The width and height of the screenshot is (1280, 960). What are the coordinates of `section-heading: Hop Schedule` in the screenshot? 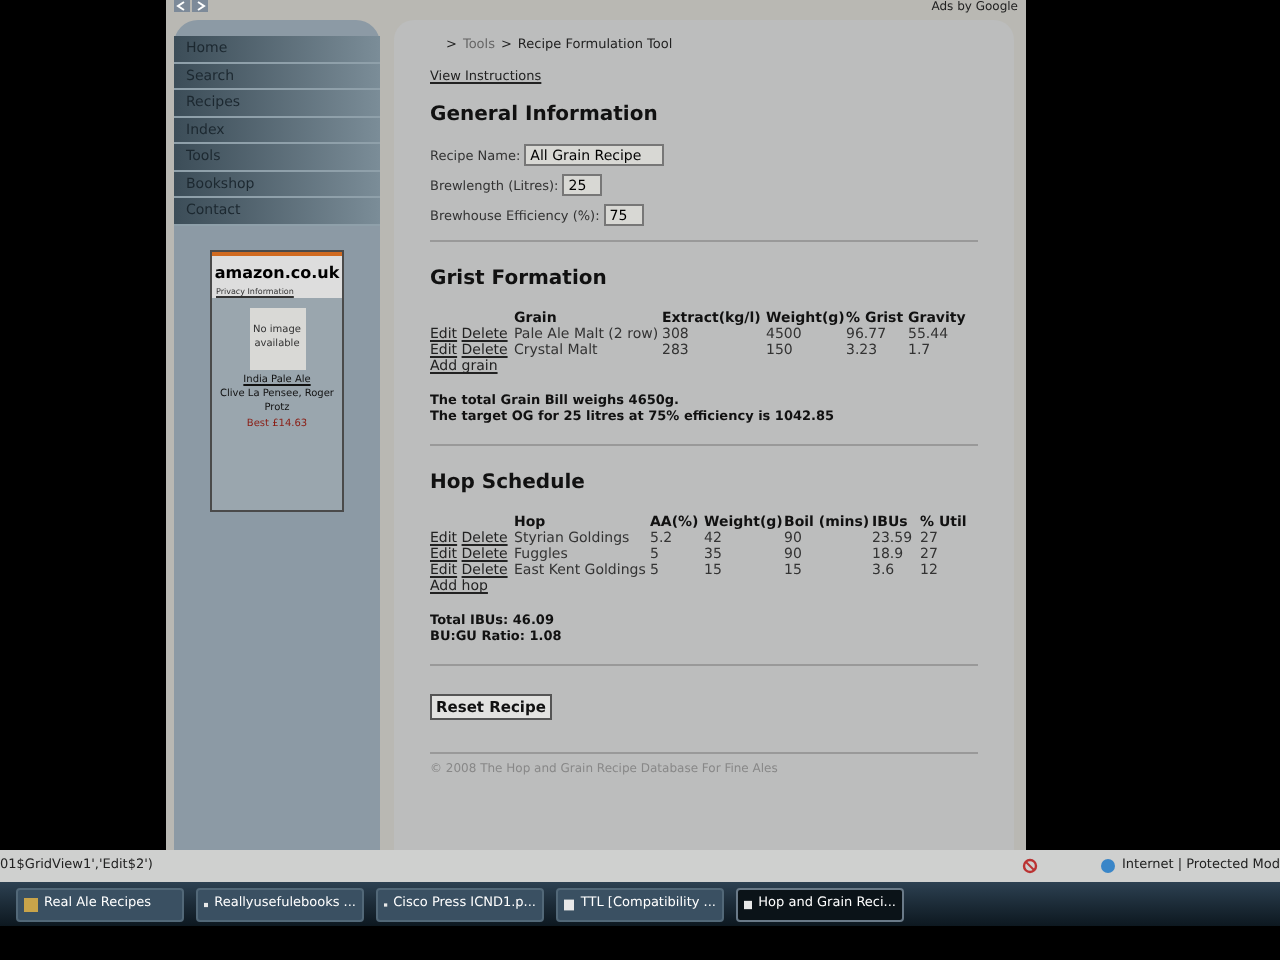 It's located at (508, 484).